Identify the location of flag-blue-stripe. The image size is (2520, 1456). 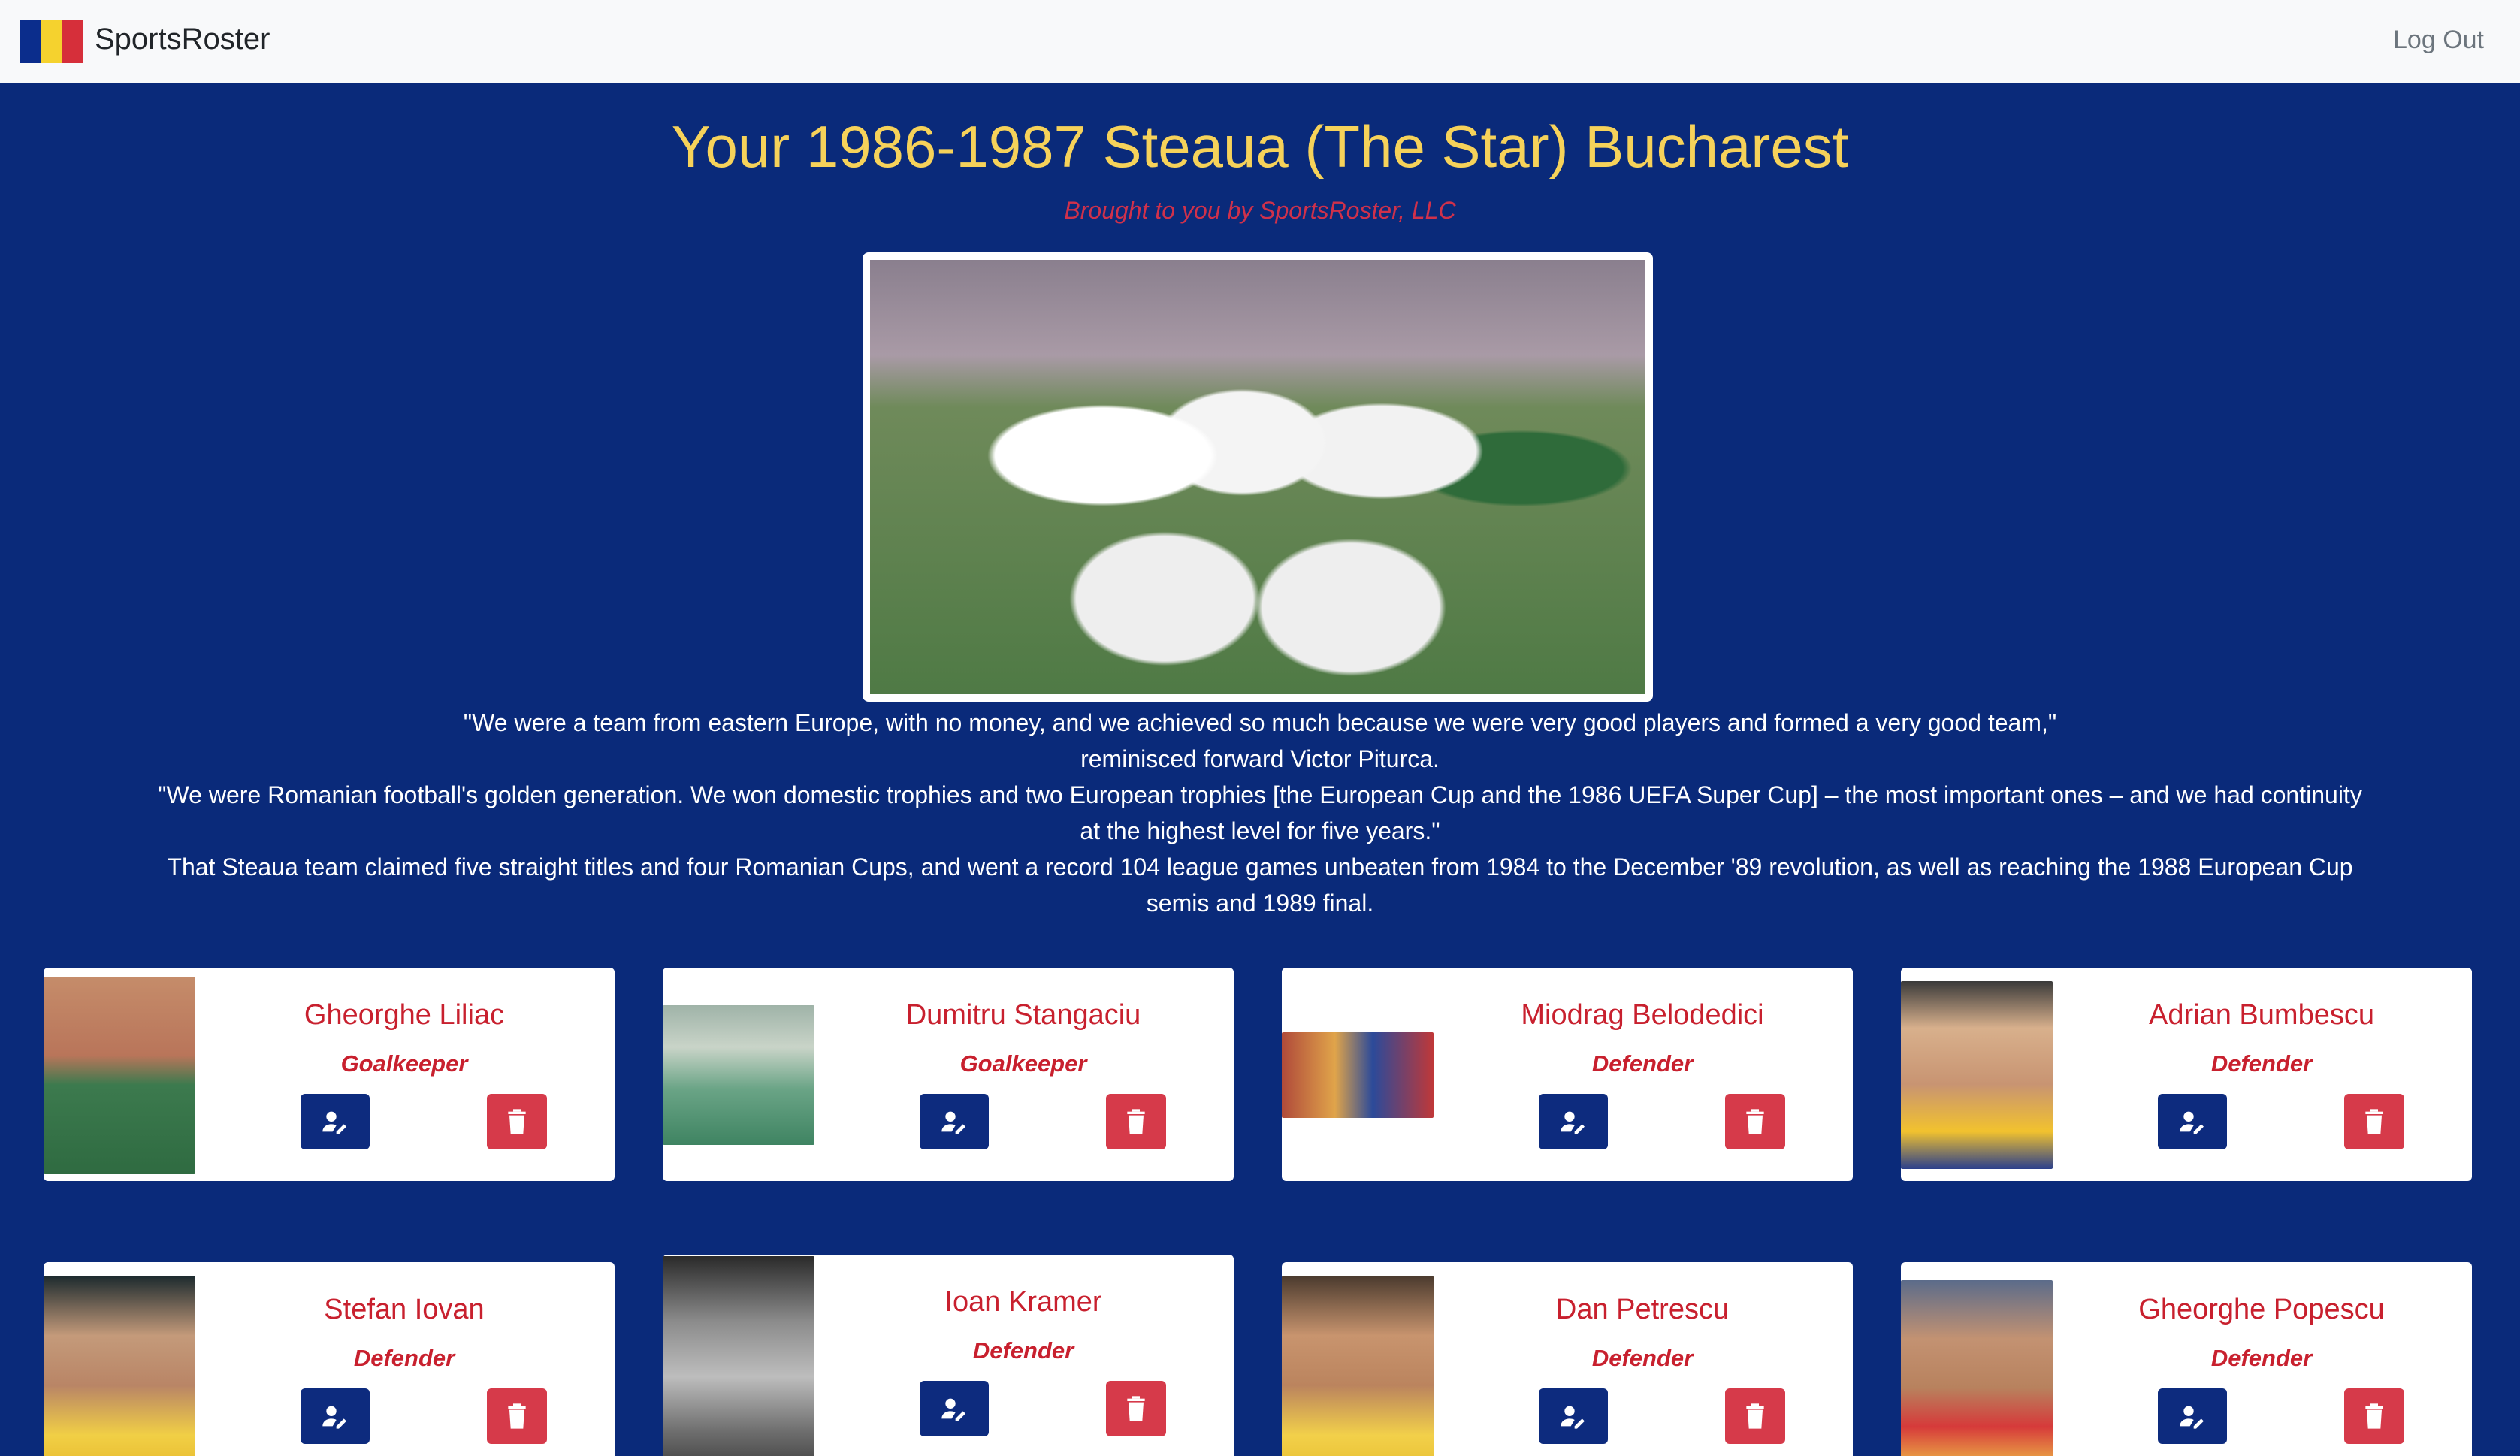
(30, 41).